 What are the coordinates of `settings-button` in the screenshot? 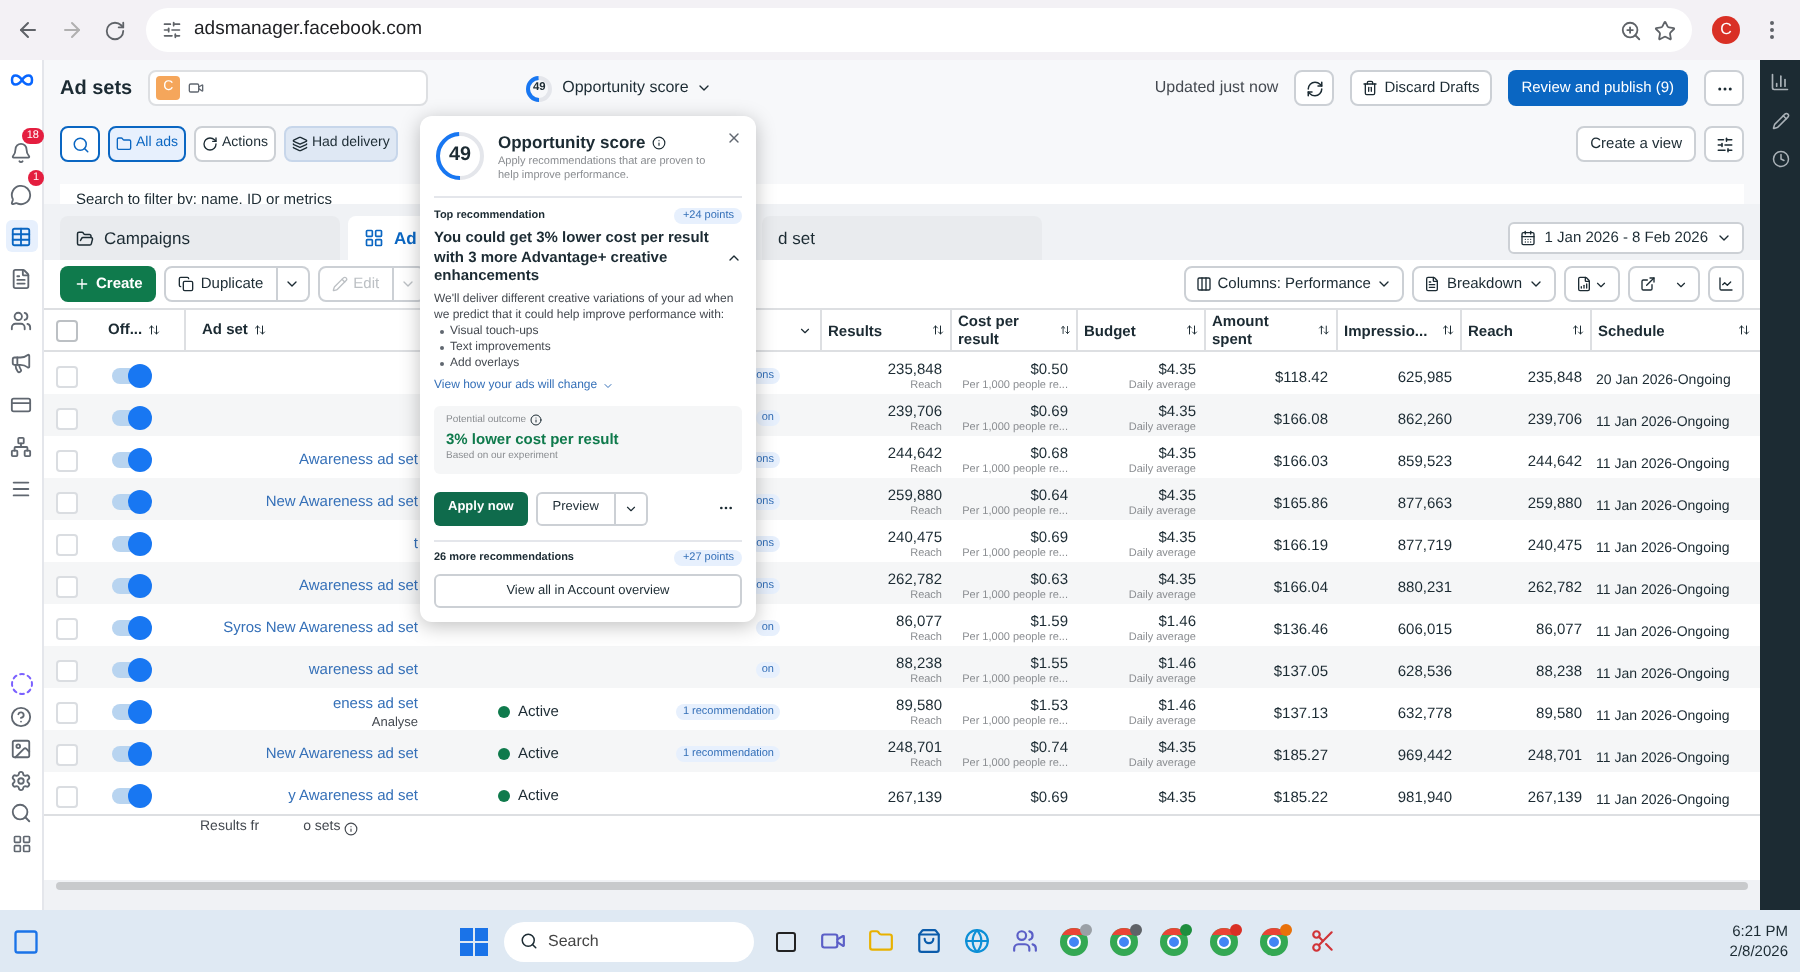 It's located at (1724, 144).